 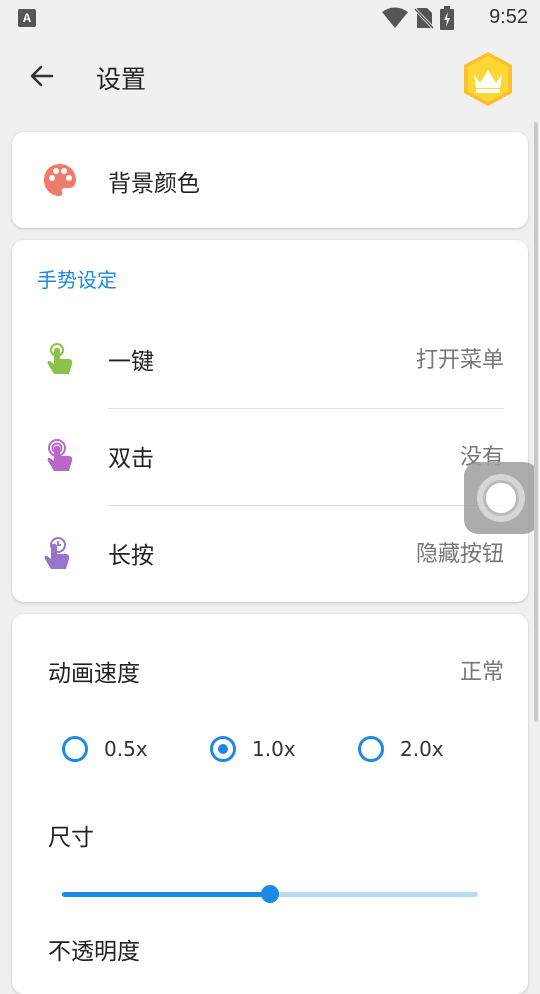 I want to click on animation-speed-value: 正常, so click(x=481, y=672).